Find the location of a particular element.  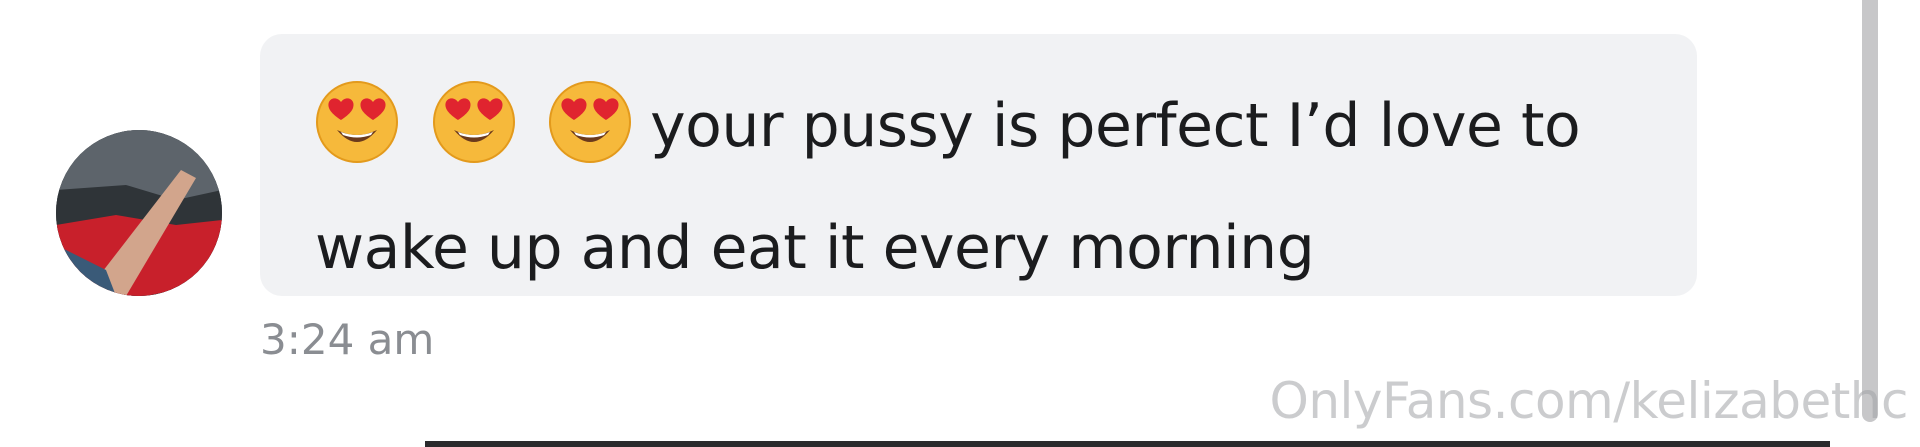

message-timestamp: 3:24 am is located at coordinates (347, 339).